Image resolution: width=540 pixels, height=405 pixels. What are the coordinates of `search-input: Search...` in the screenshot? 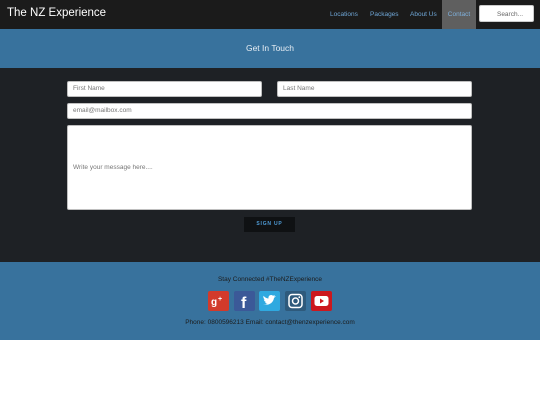 It's located at (506, 13).